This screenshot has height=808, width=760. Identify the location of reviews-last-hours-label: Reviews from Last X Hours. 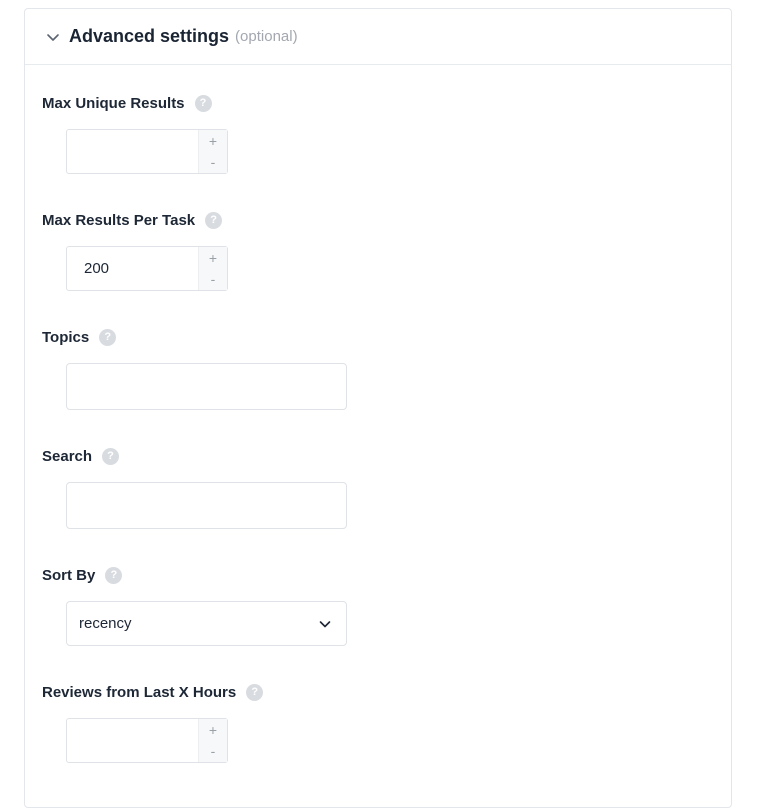
(139, 692).